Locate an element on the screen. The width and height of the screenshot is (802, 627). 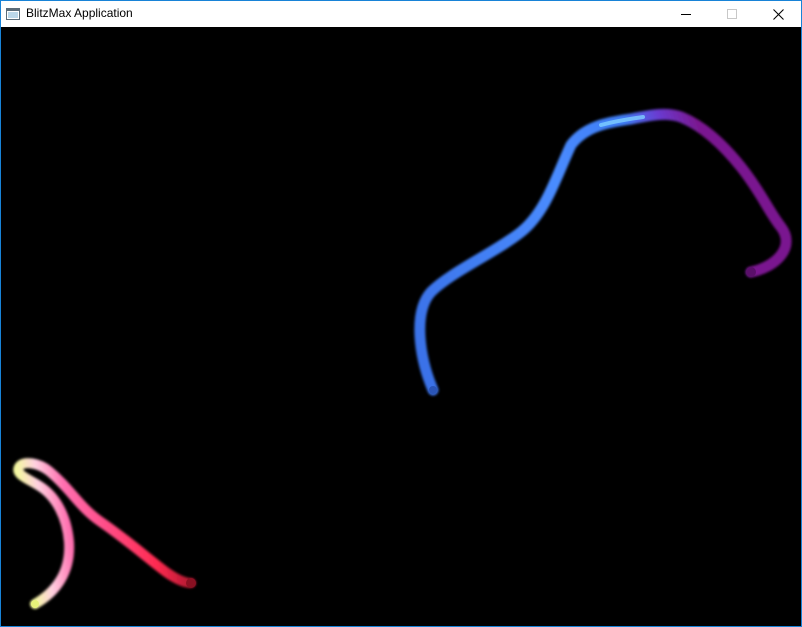
minimize-icon is located at coordinates (686, 14).